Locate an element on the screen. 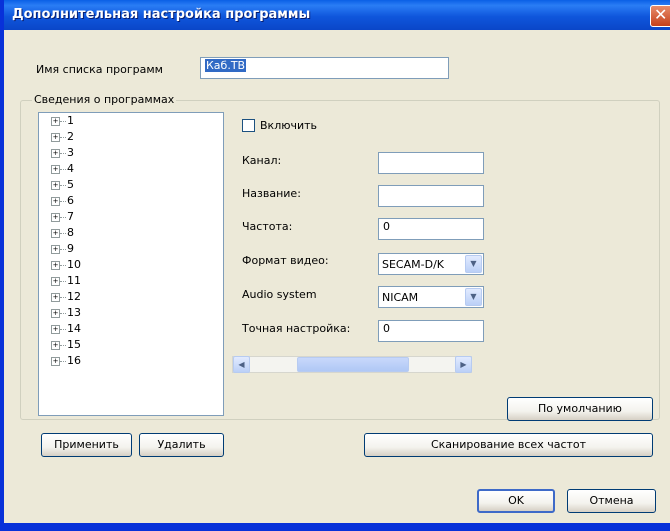 This screenshot has height=531, width=670. frequency-input: 0 is located at coordinates (431, 229).